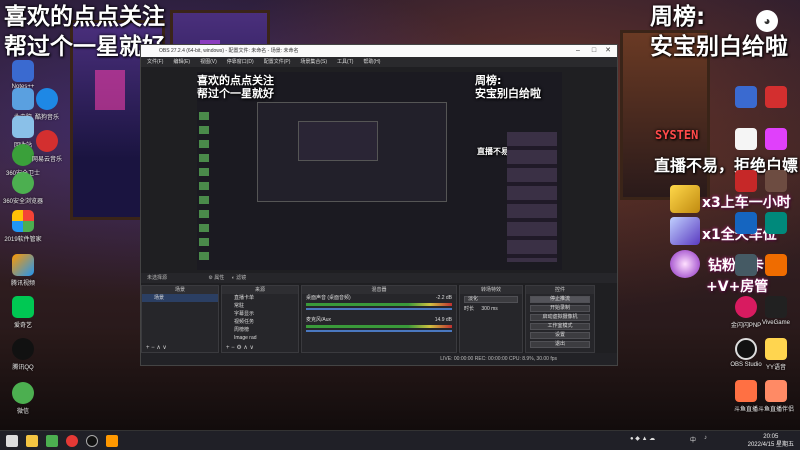  Describe the element at coordinates (180, 298) in the screenshot. I see `scene-item: 场景` at that location.